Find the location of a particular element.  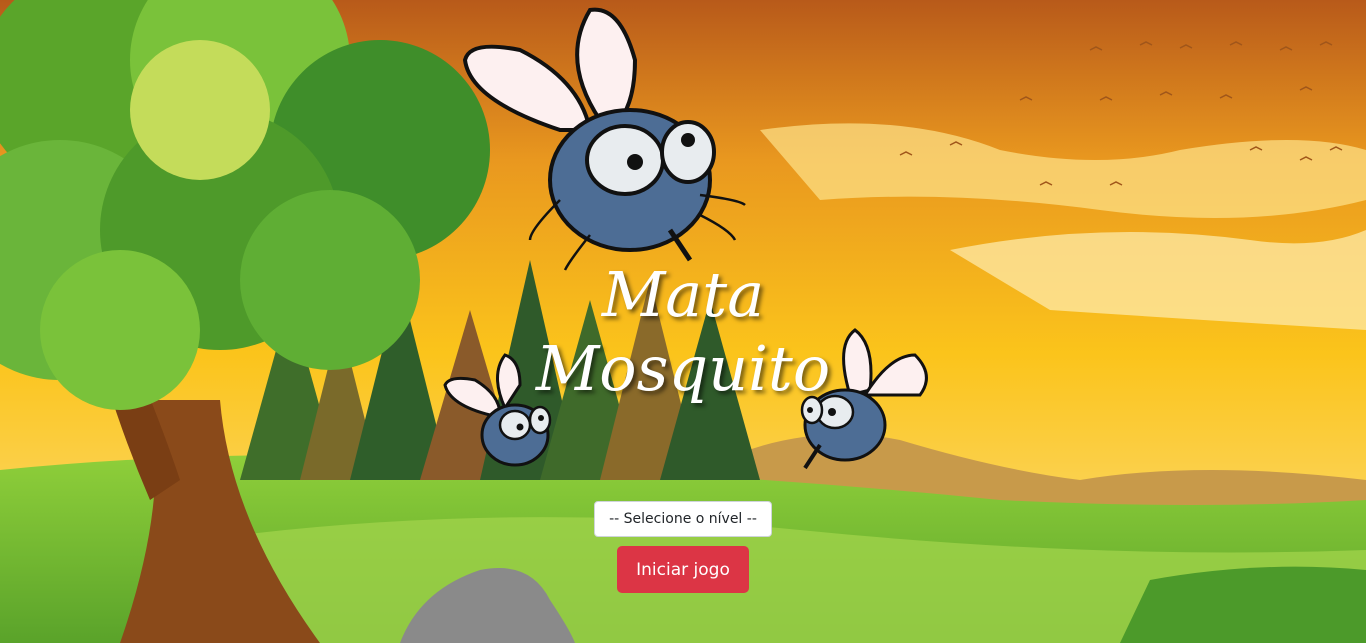

title-line-2: Mosquito is located at coordinates (683, 368).